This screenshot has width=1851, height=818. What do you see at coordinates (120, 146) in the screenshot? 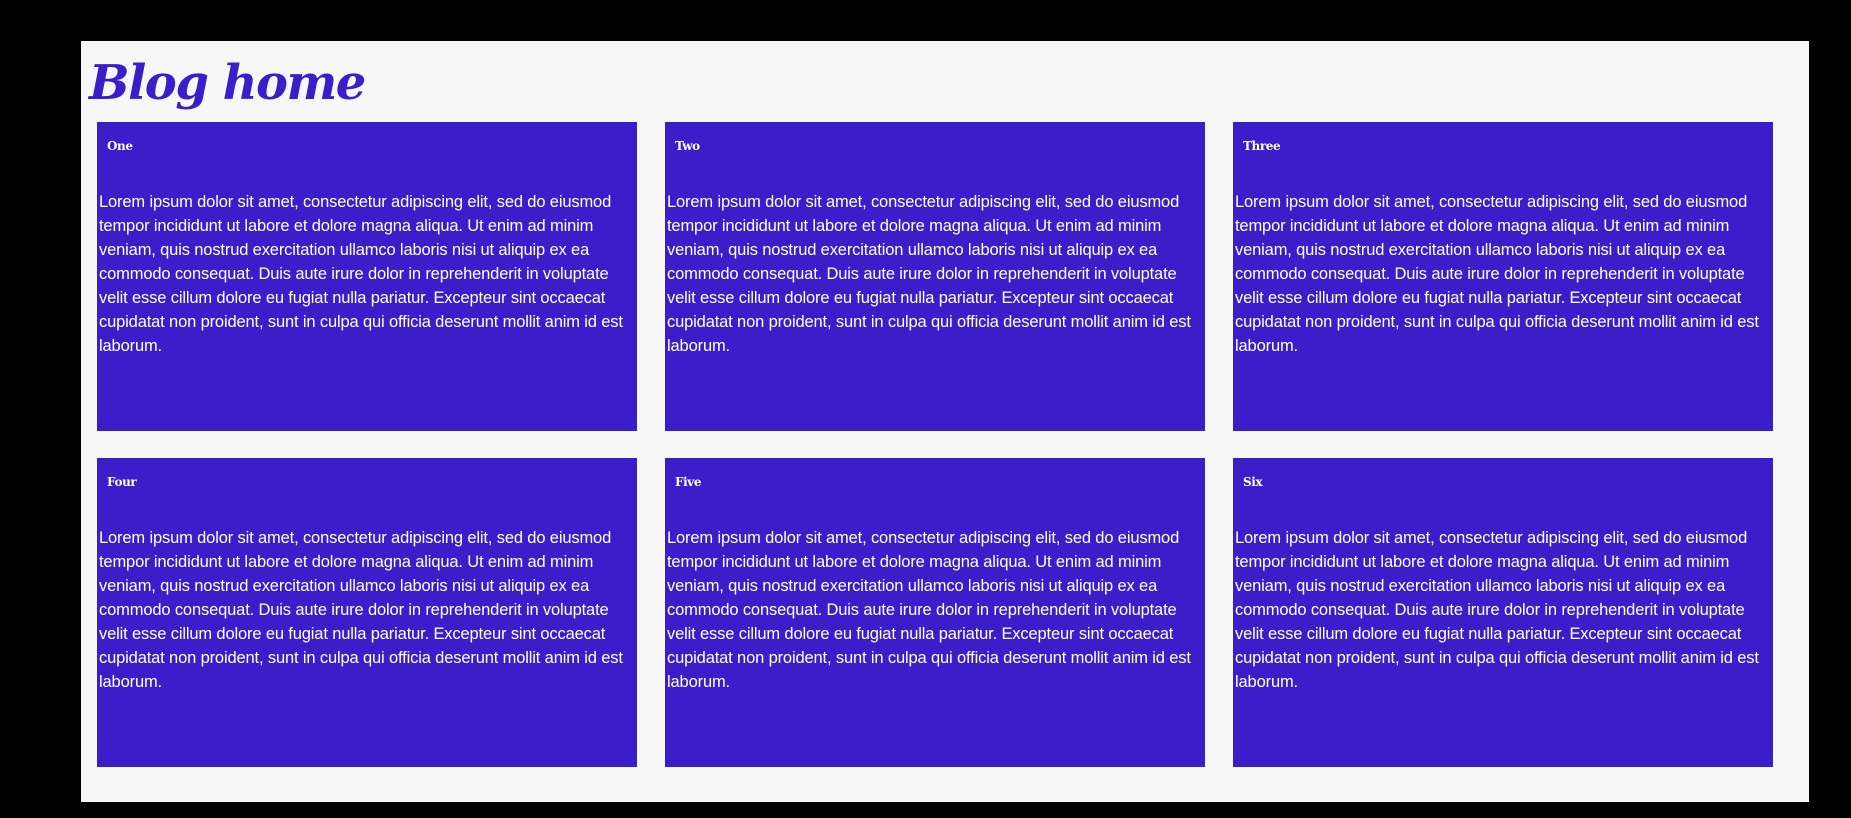
I see `post-card-title: One` at bounding box center [120, 146].